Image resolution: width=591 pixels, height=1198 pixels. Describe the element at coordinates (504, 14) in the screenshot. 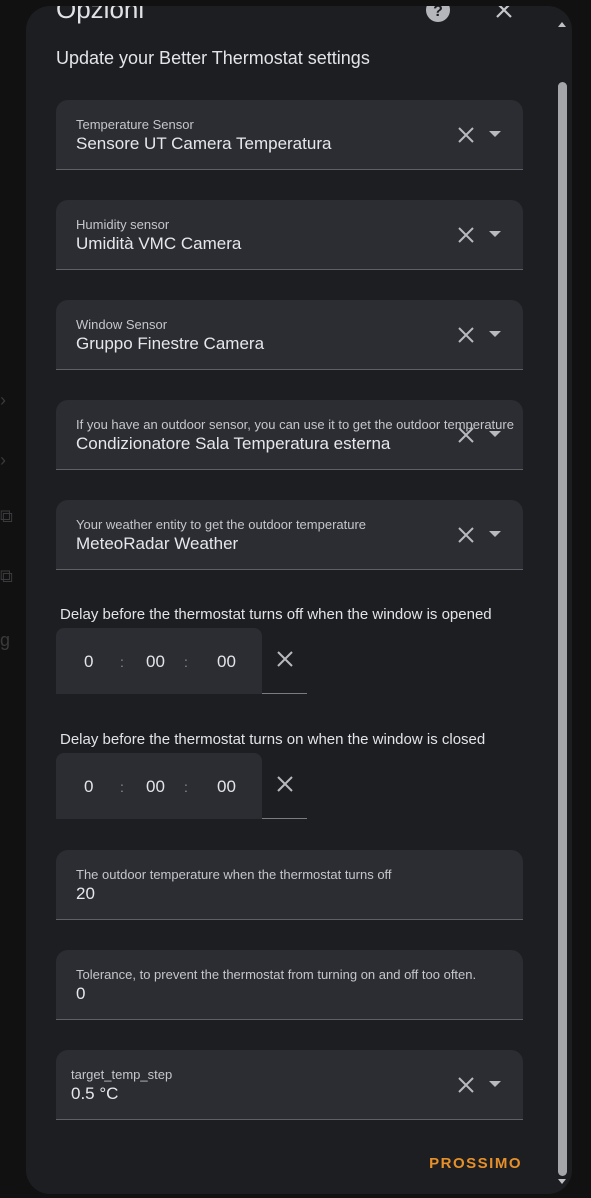

I see `close-icon` at that location.